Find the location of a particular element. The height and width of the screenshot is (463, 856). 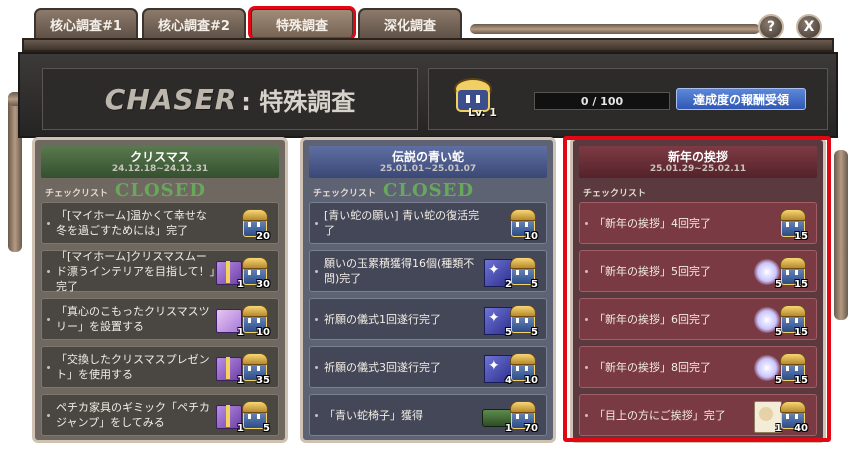

top-pipe-decoration is located at coordinates (615, 29).